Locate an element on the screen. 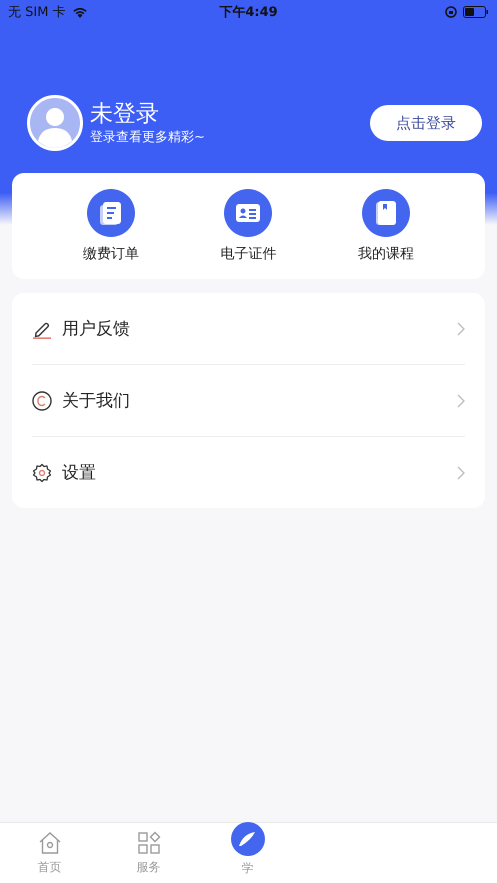  wifi-icon is located at coordinates (80, 12).